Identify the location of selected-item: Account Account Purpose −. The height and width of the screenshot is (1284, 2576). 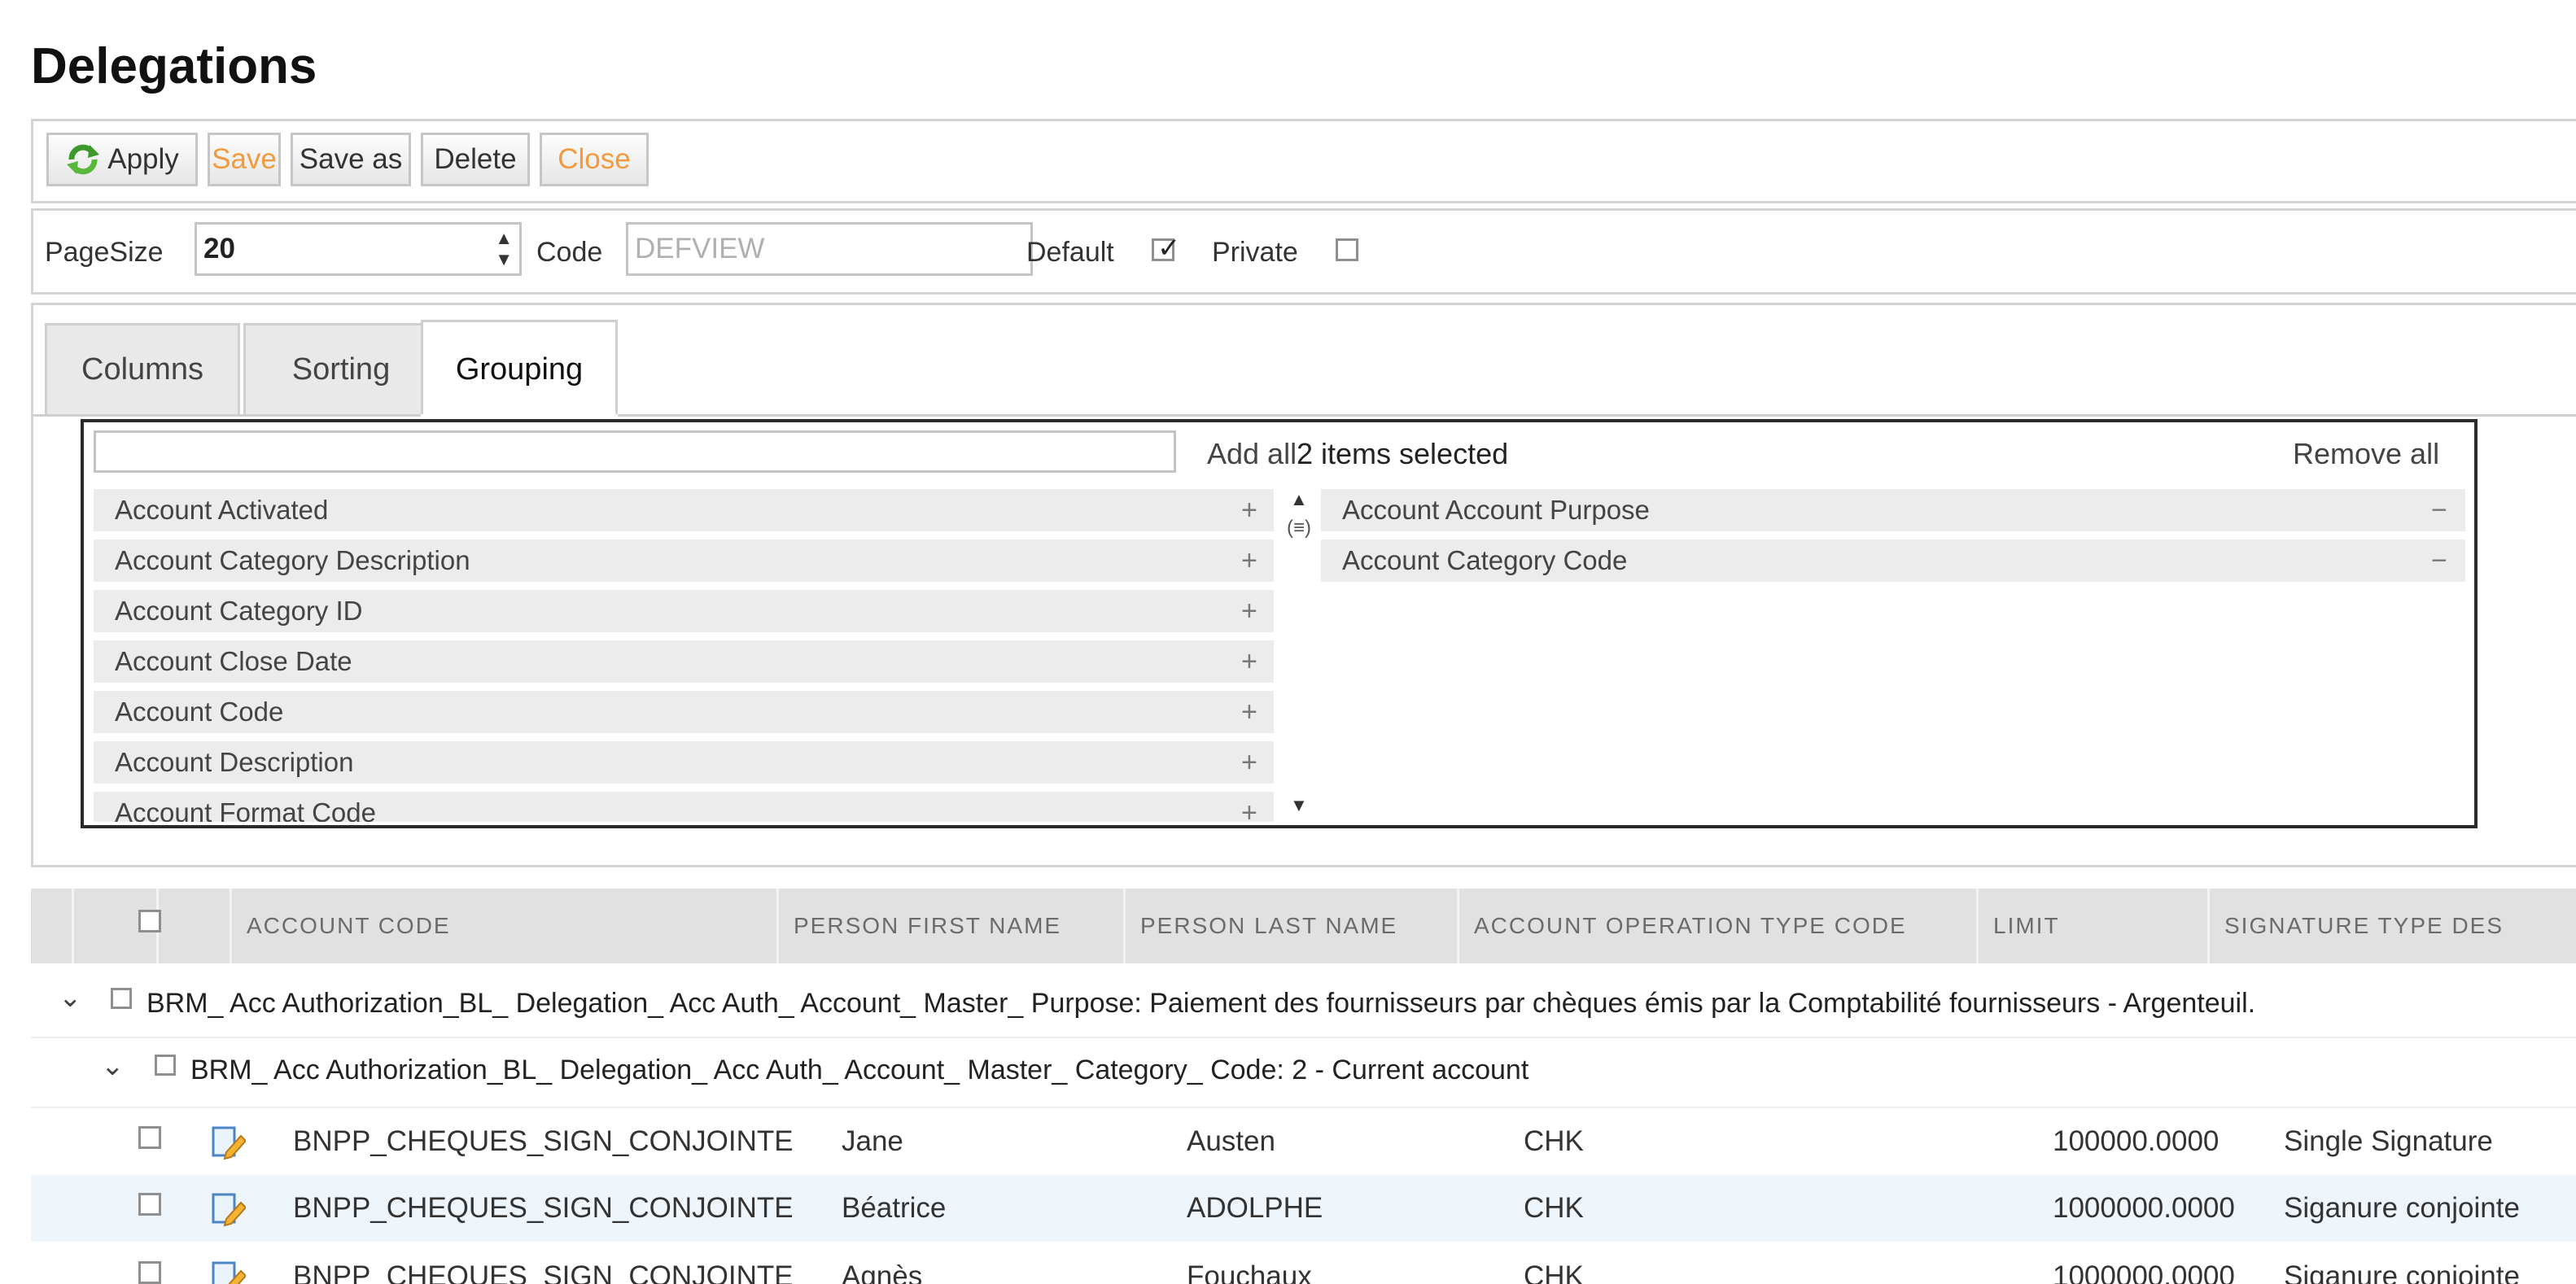
(1893, 510).